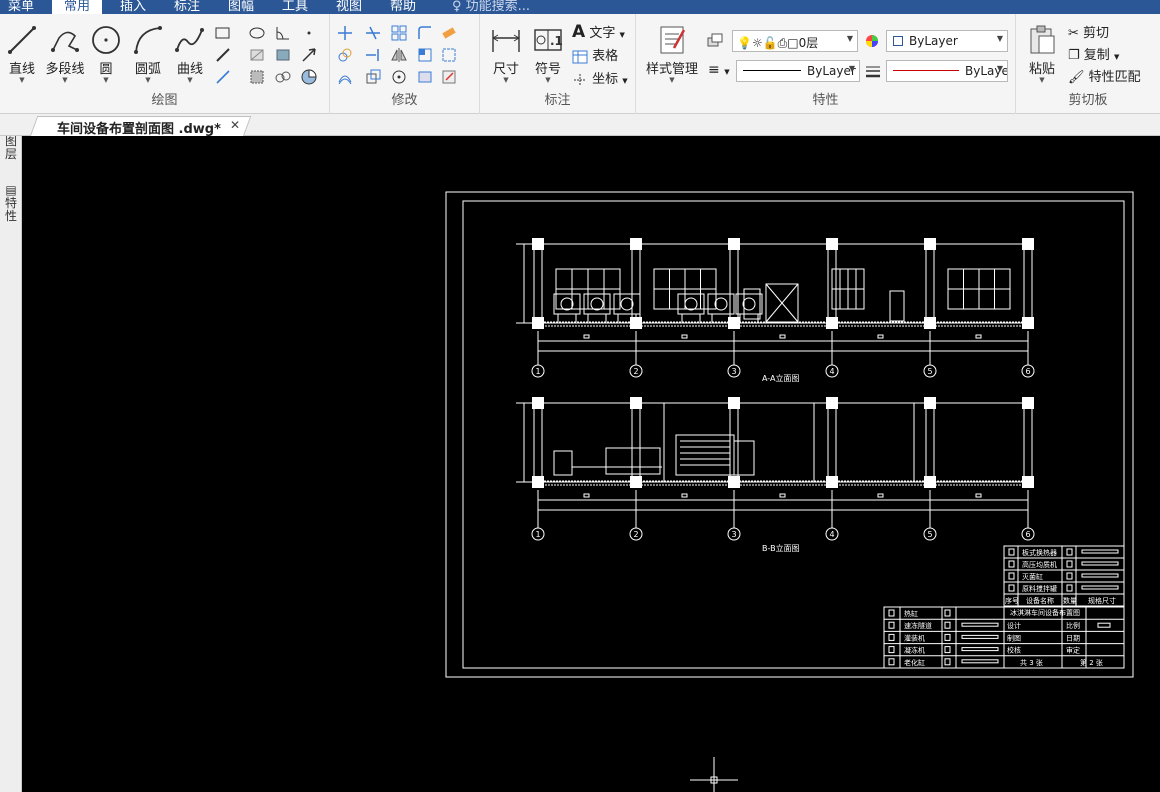 Image resolution: width=1160 pixels, height=792 pixels. I want to click on menu-item-frame: 图幅, so click(241, 7).